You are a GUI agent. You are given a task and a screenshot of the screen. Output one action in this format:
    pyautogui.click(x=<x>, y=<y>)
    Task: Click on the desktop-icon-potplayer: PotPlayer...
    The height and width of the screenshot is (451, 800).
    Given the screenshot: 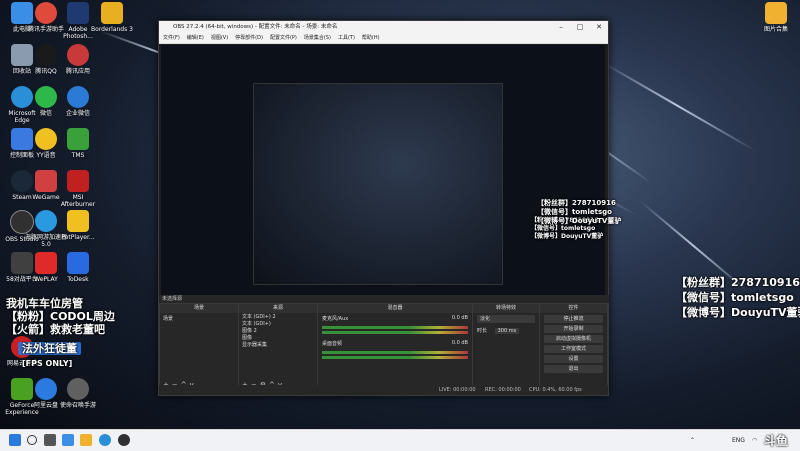 What is the action you would take?
    pyautogui.click(x=78, y=225)
    